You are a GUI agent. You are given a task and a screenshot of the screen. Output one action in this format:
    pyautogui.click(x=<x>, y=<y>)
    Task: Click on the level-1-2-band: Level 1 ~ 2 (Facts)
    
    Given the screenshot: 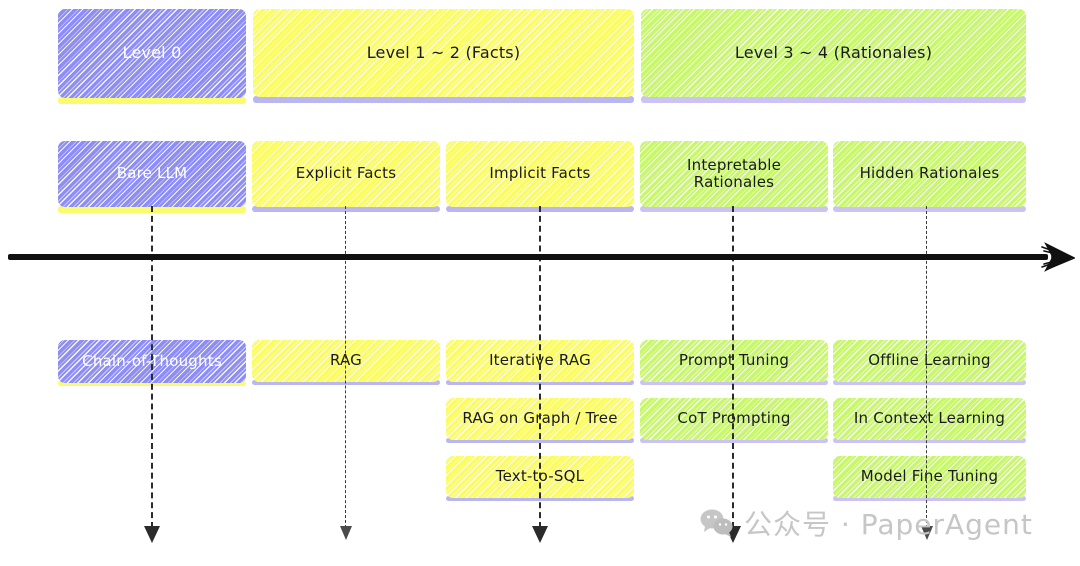 What is the action you would take?
    pyautogui.click(x=443, y=53)
    